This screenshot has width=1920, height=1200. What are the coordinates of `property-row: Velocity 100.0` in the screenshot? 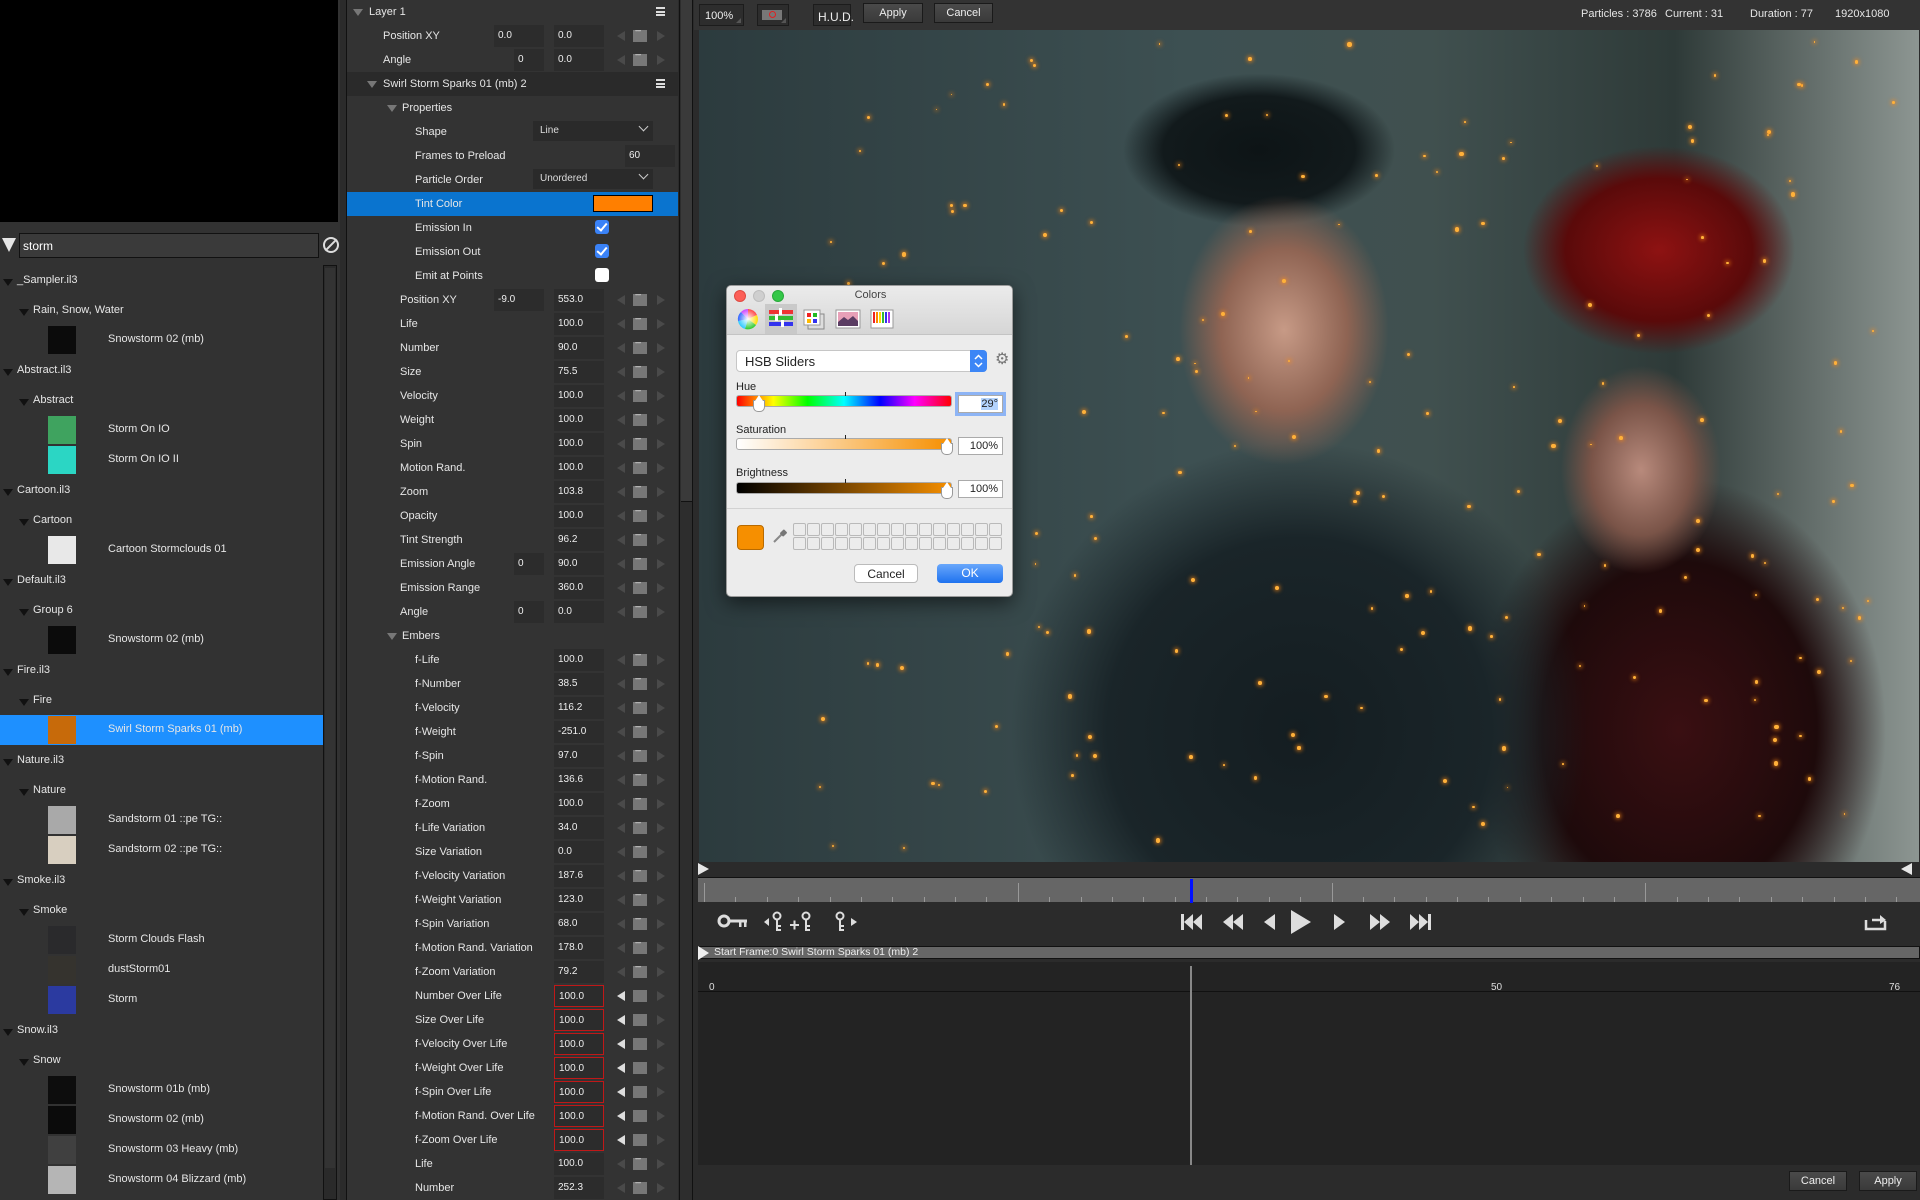 It's located at (512, 396).